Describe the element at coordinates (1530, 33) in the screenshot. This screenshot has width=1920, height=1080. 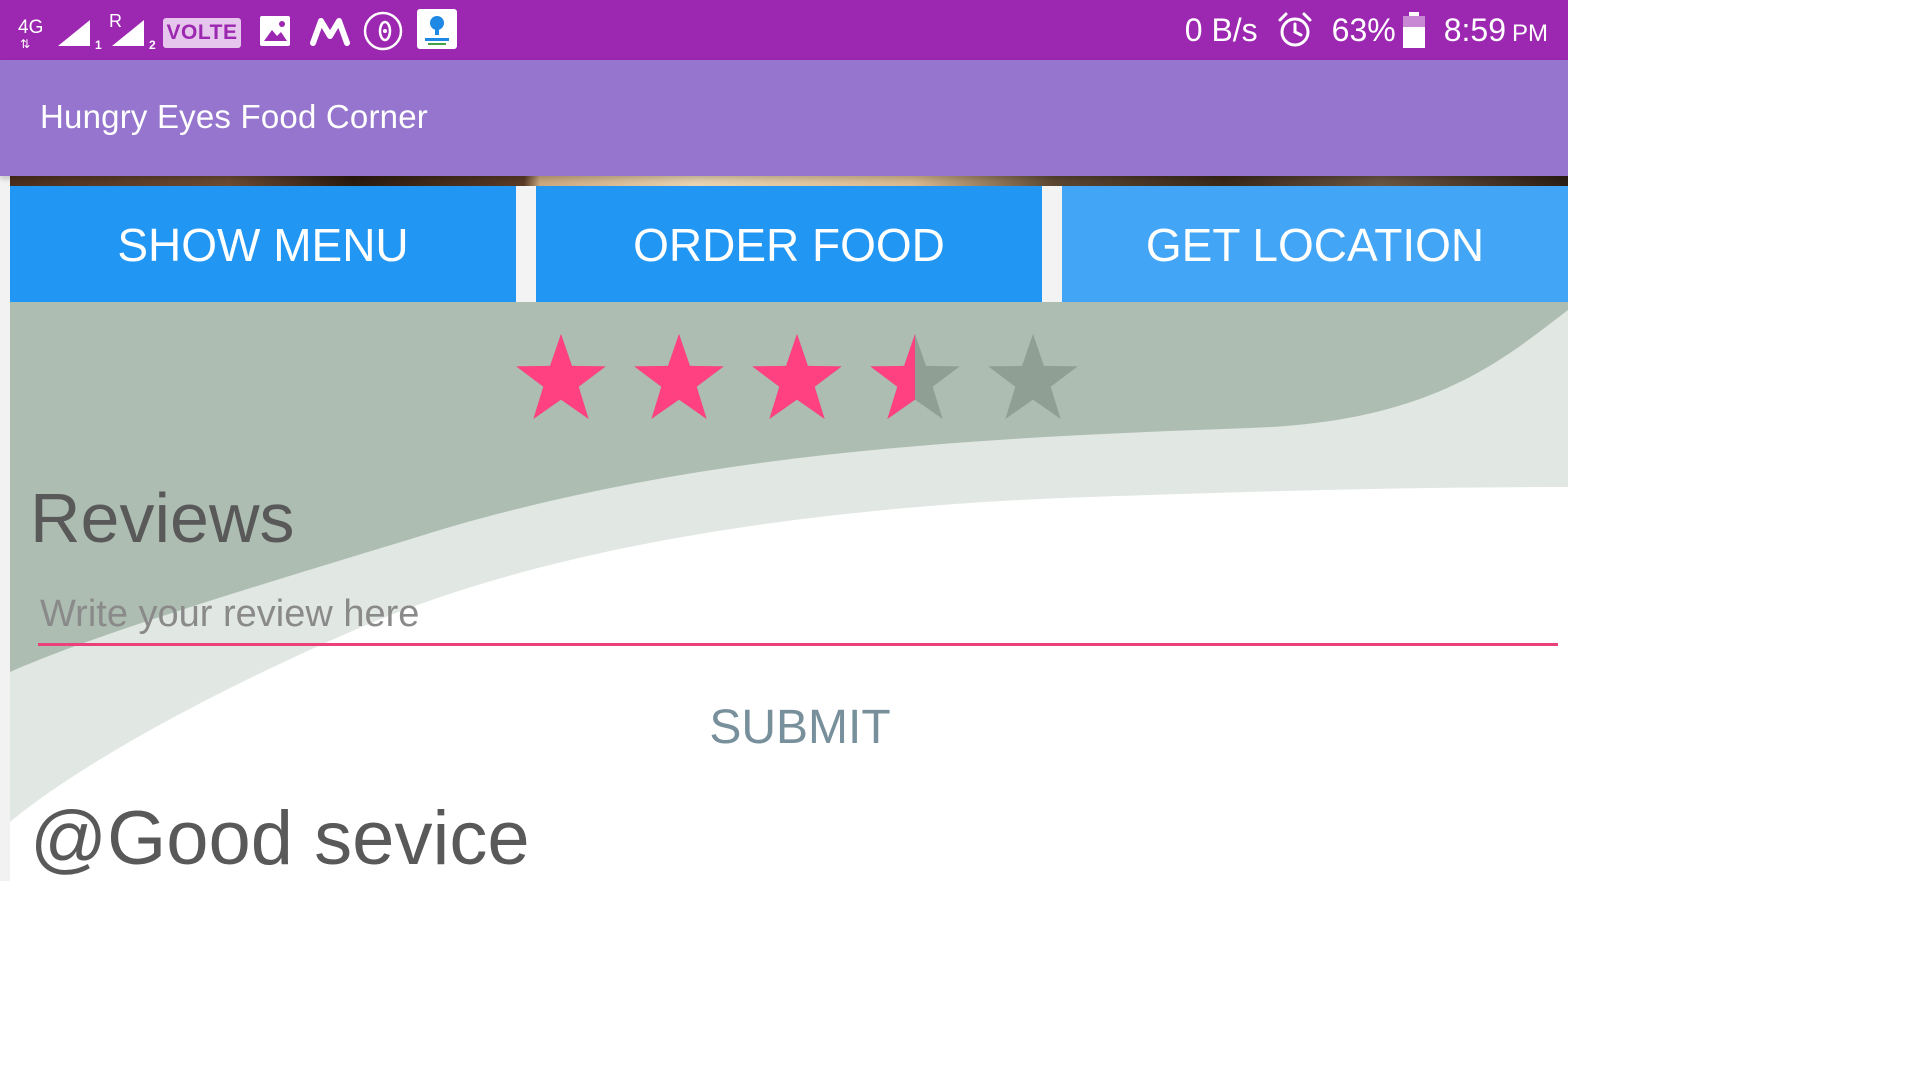
I see `clock-ampm: PM` at that location.